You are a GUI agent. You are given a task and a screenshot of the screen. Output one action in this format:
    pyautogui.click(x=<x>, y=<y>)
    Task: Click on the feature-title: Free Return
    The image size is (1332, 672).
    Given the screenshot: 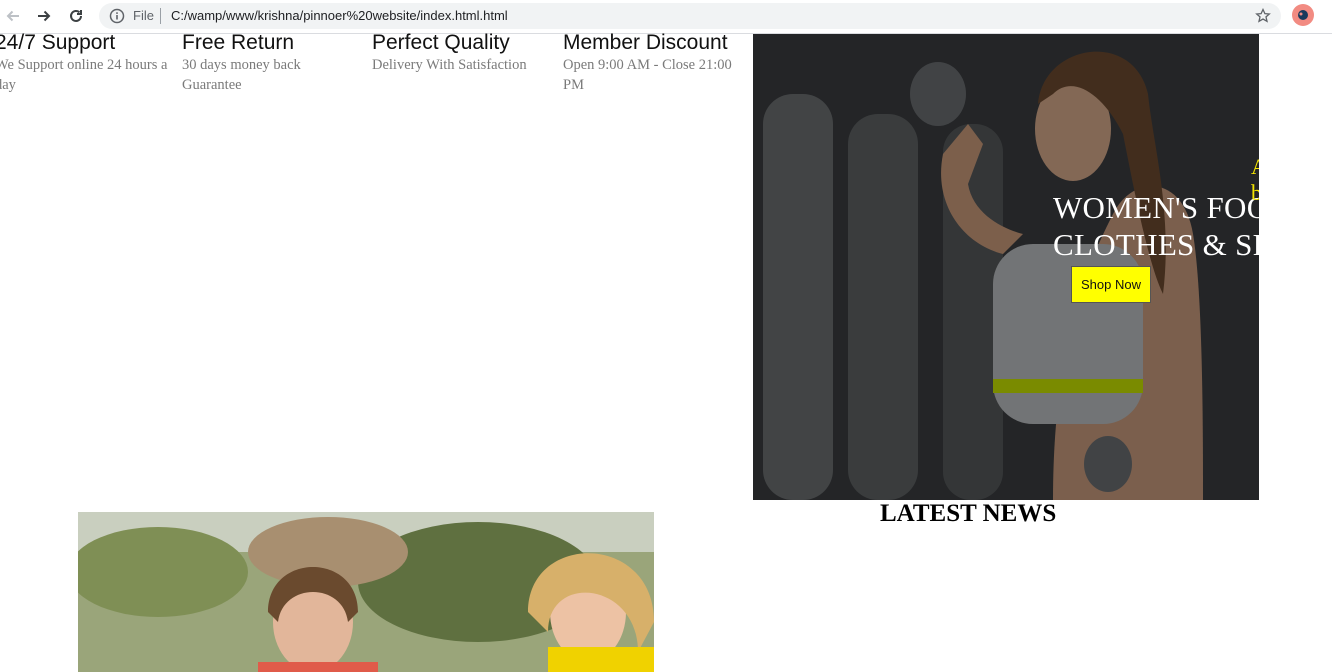 What is the action you would take?
    pyautogui.click(x=238, y=42)
    